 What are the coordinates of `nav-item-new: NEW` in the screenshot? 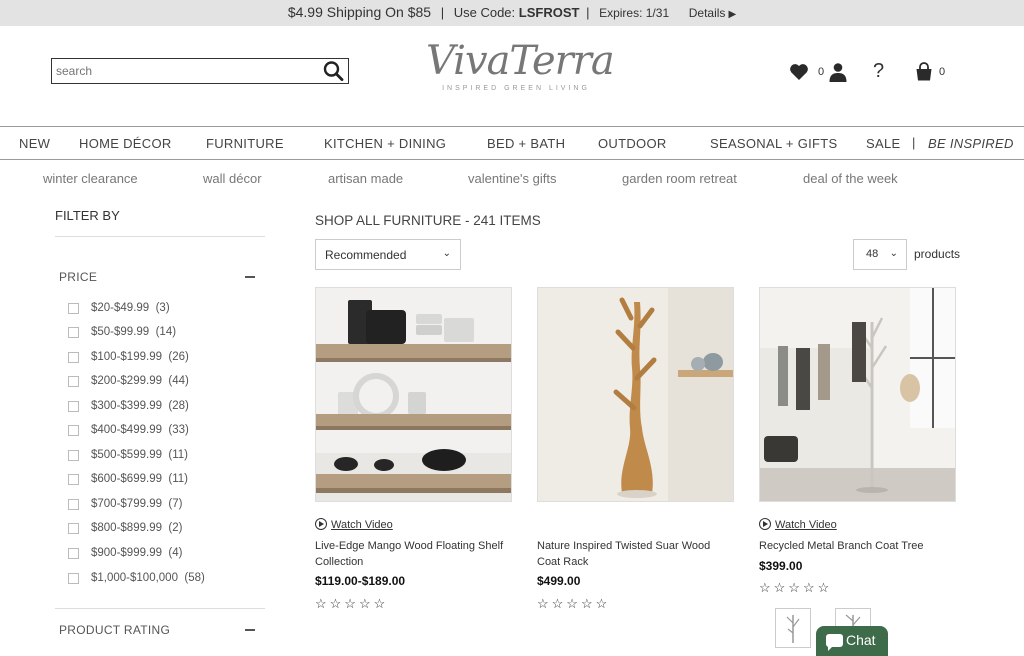 It's located at (34, 143).